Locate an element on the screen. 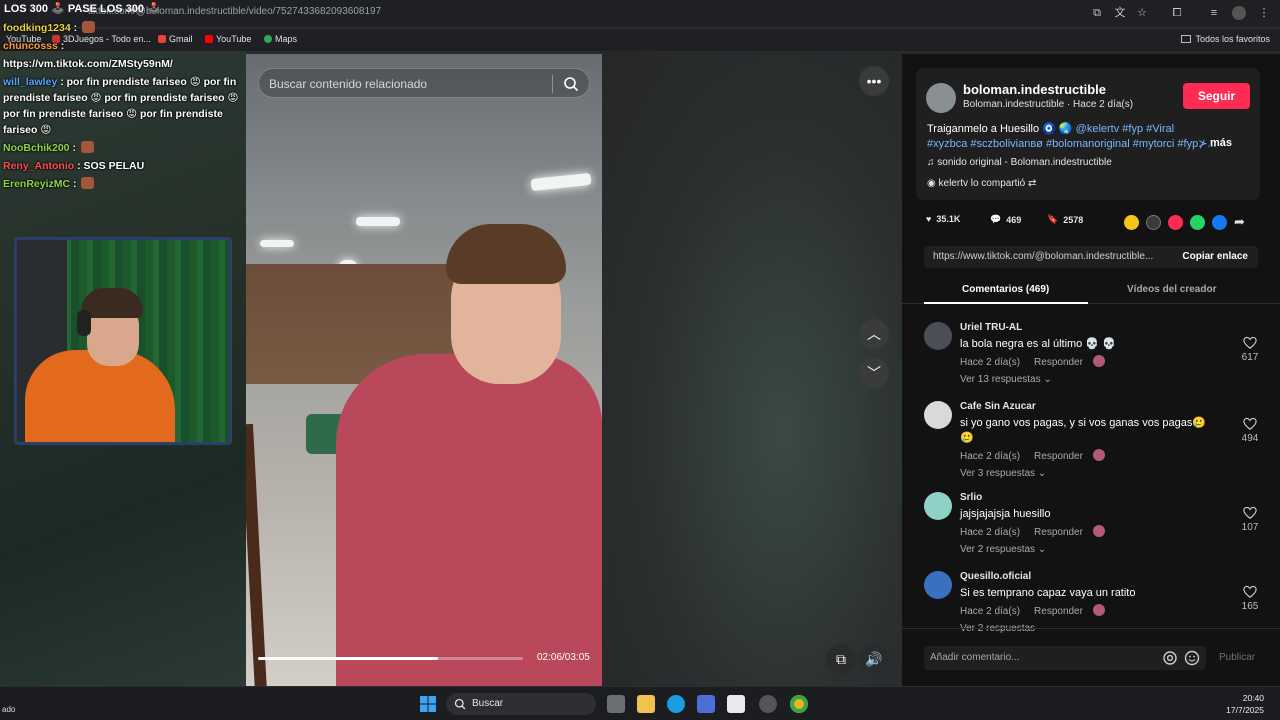 The height and width of the screenshot is (720, 1280). comment-stat: 💬 469 is located at coordinates (1005, 219).